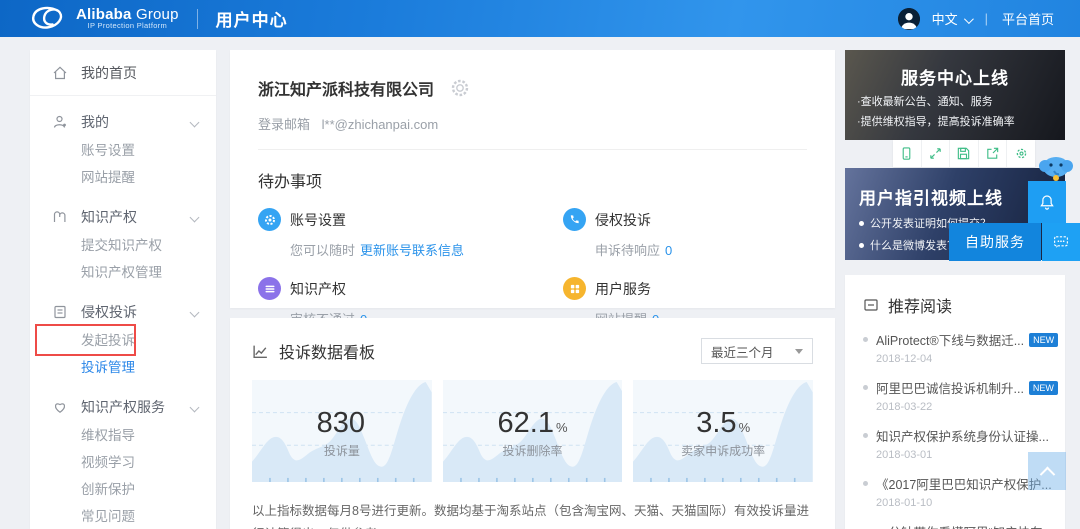  What do you see at coordinates (104, 14) in the screenshot?
I see `brand-name: Alibaba` at bounding box center [104, 14].